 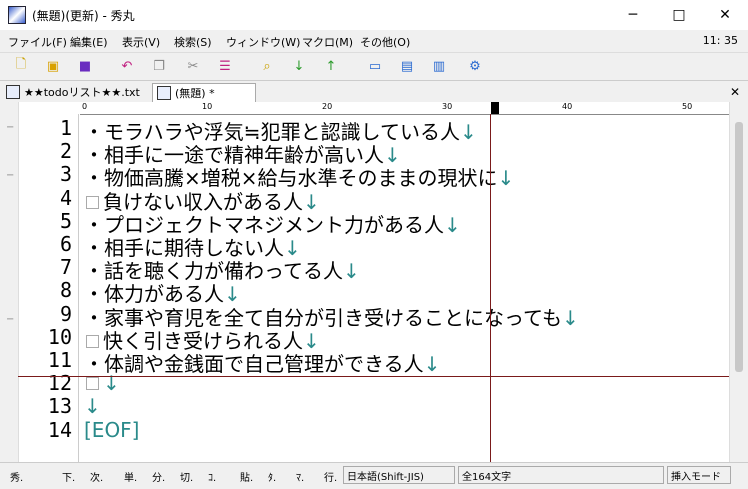 I want to click on line-number: 6, so click(x=65, y=244).